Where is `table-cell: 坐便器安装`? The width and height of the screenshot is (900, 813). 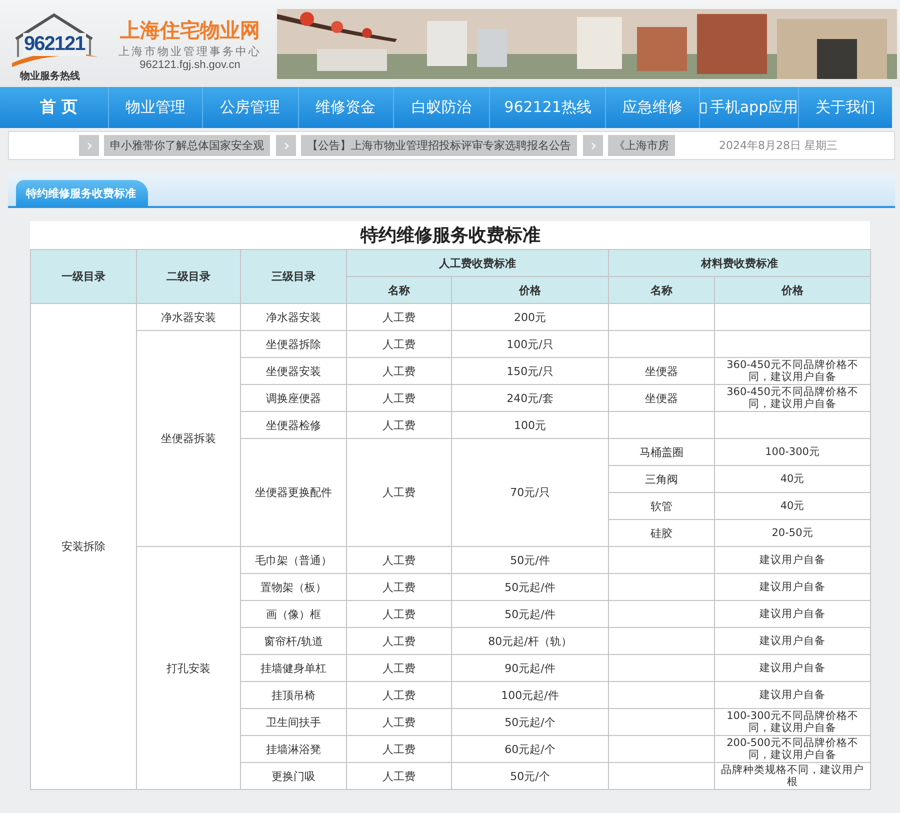
table-cell: 坐便器安装 is located at coordinates (293, 371).